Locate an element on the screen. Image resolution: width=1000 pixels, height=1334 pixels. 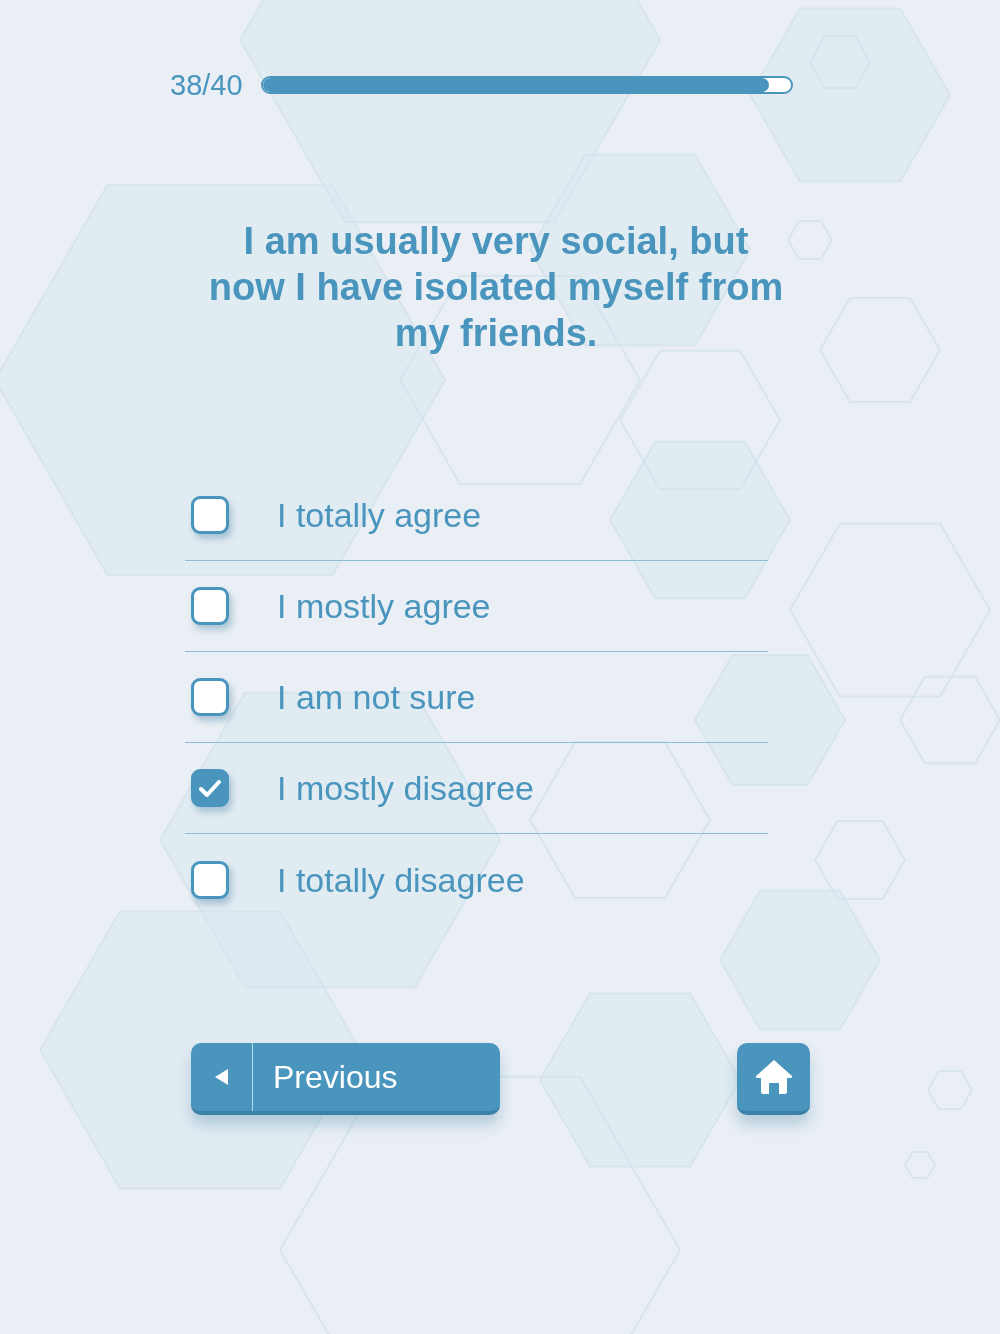
caret-left-icon is located at coordinates (221, 1077).